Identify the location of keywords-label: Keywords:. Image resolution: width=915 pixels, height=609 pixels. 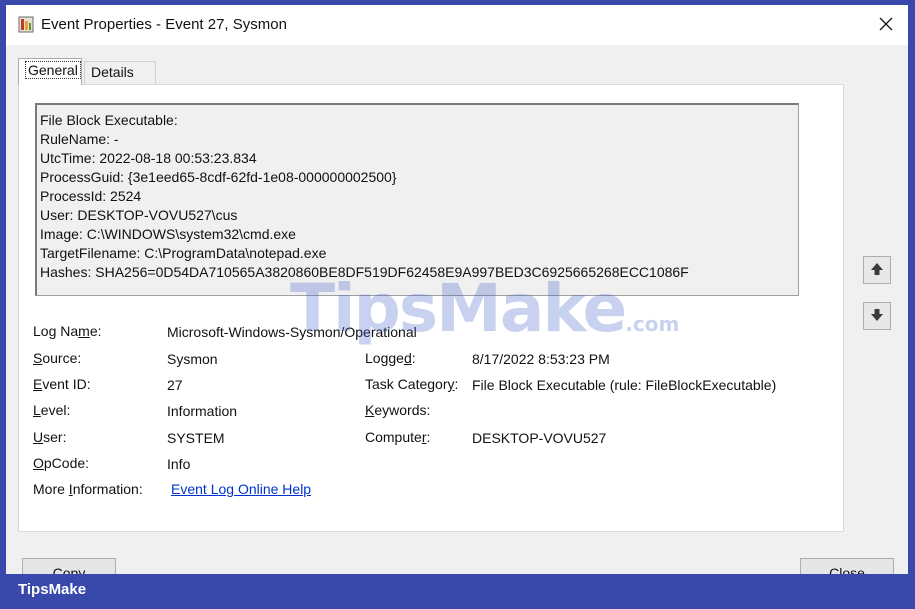
(398, 410).